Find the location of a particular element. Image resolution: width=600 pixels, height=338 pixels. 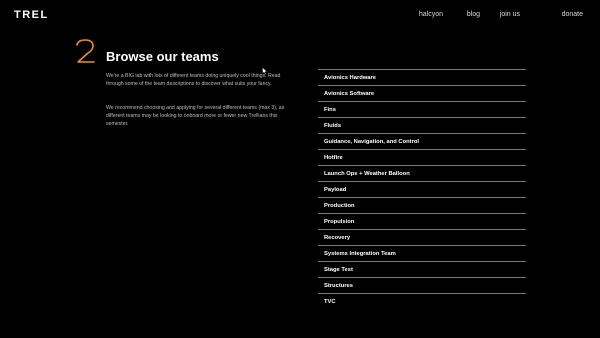

team-item-propulsion: Propulsion is located at coordinates (422, 222).